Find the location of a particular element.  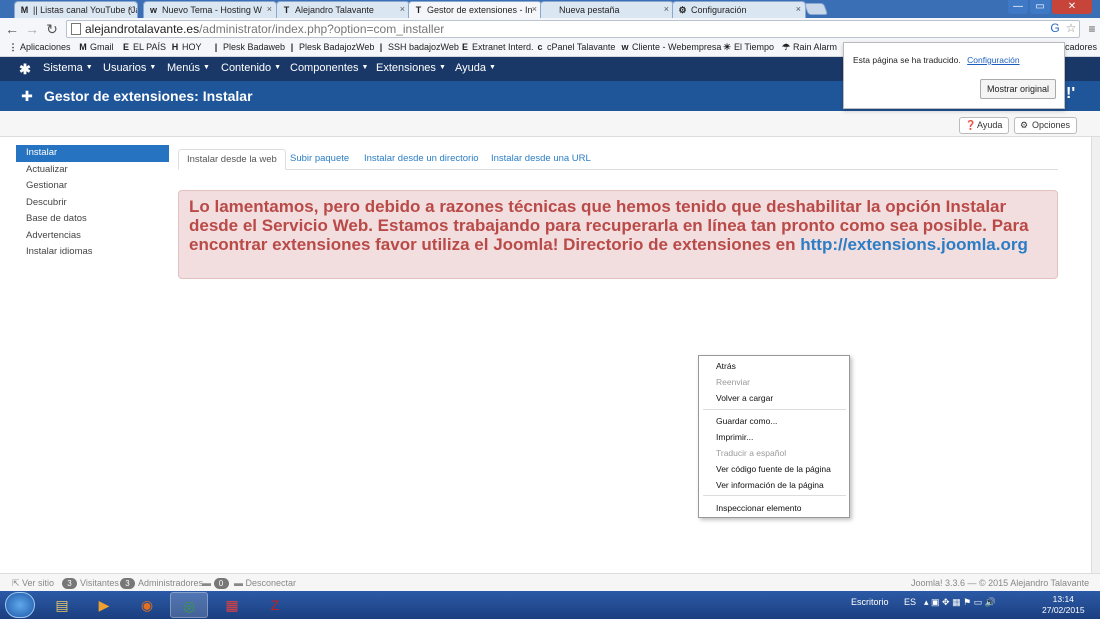

context-menu-item: Ver código fuente de la página is located at coordinates (773, 469).